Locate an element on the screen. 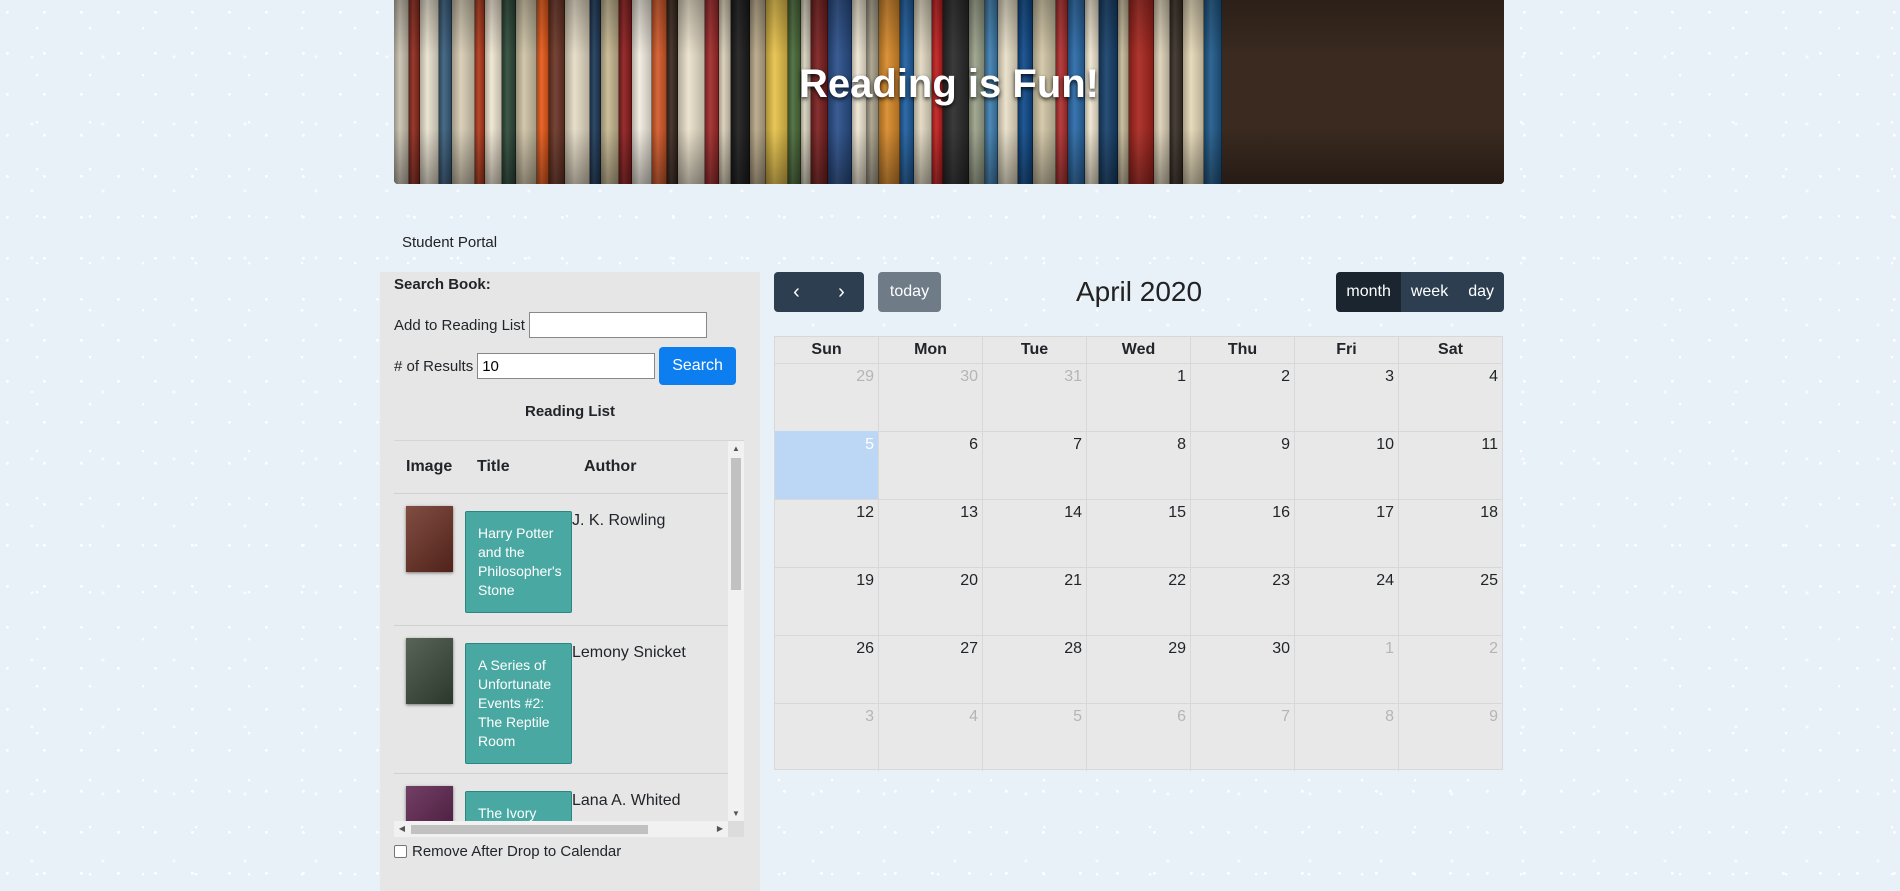  image-column-header: Image is located at coordinates (429, 466).